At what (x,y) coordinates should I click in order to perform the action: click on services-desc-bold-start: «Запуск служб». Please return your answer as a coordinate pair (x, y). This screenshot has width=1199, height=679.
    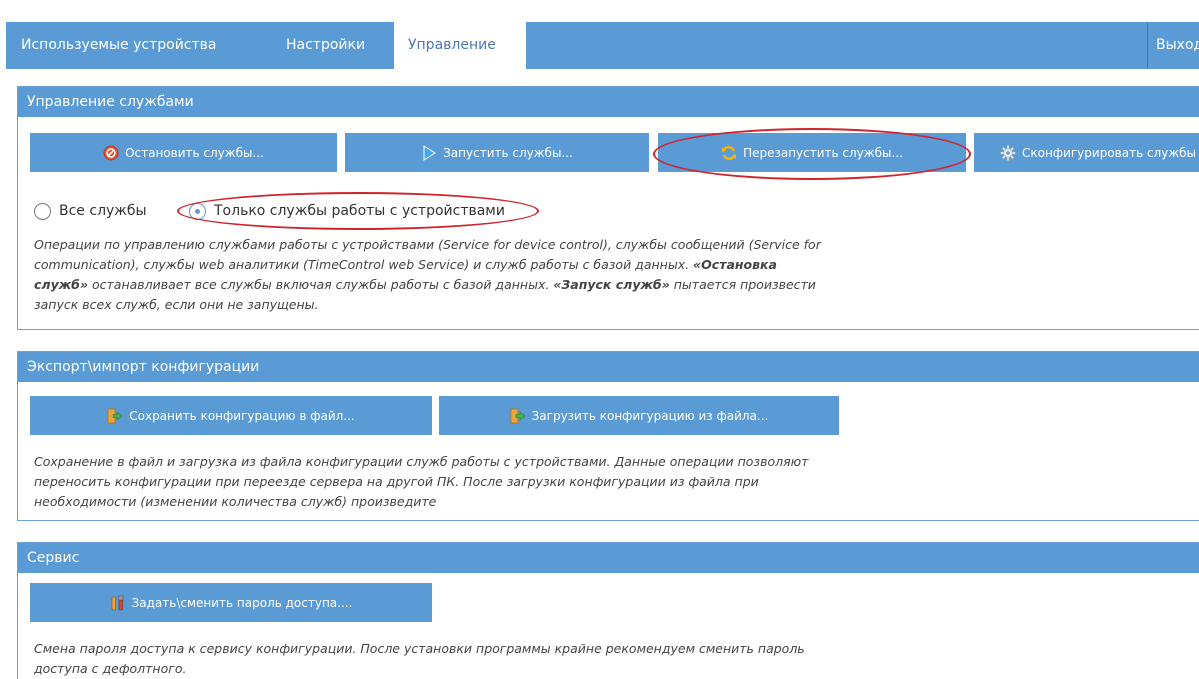
    Looking at the image, I should click on (611, 284).